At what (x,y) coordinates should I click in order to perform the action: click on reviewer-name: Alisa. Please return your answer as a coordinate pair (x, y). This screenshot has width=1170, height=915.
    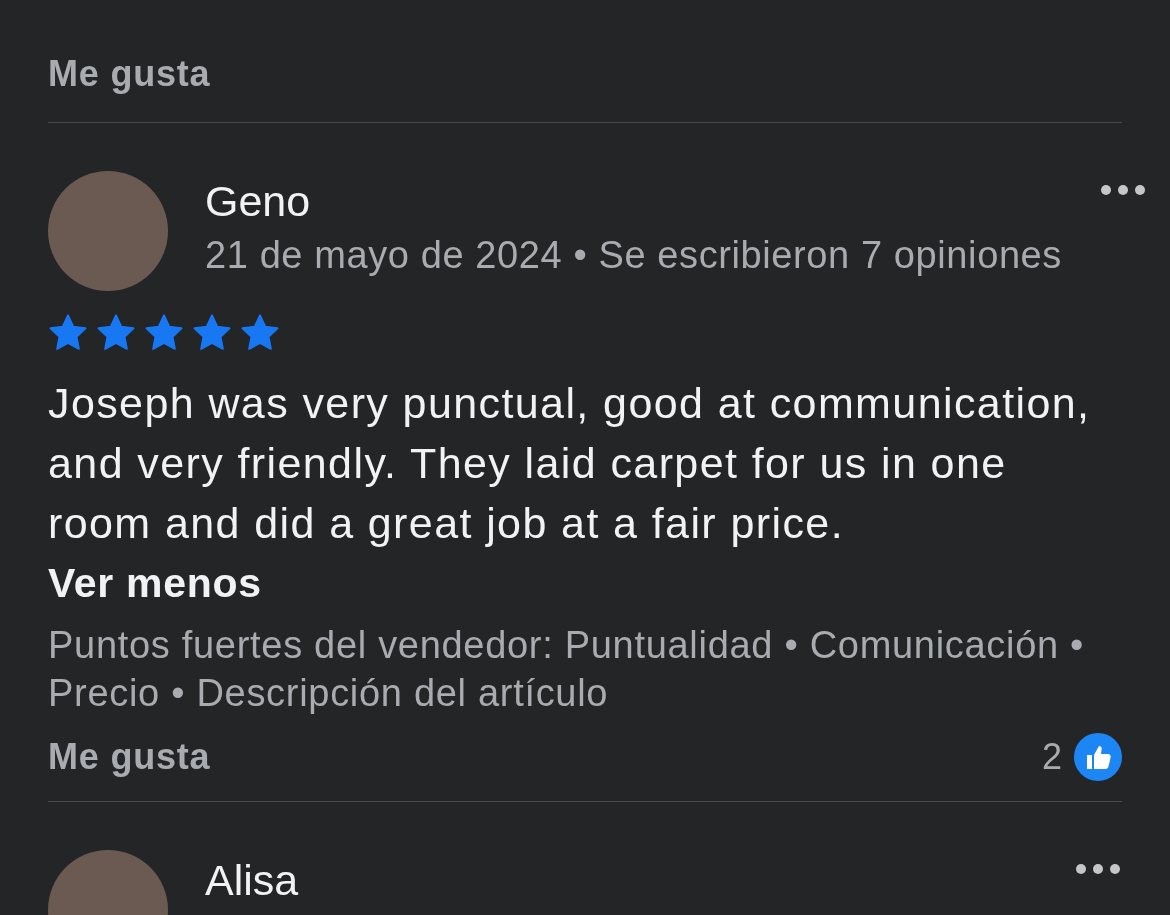
    Looking at the image, I should click on (621, 880).